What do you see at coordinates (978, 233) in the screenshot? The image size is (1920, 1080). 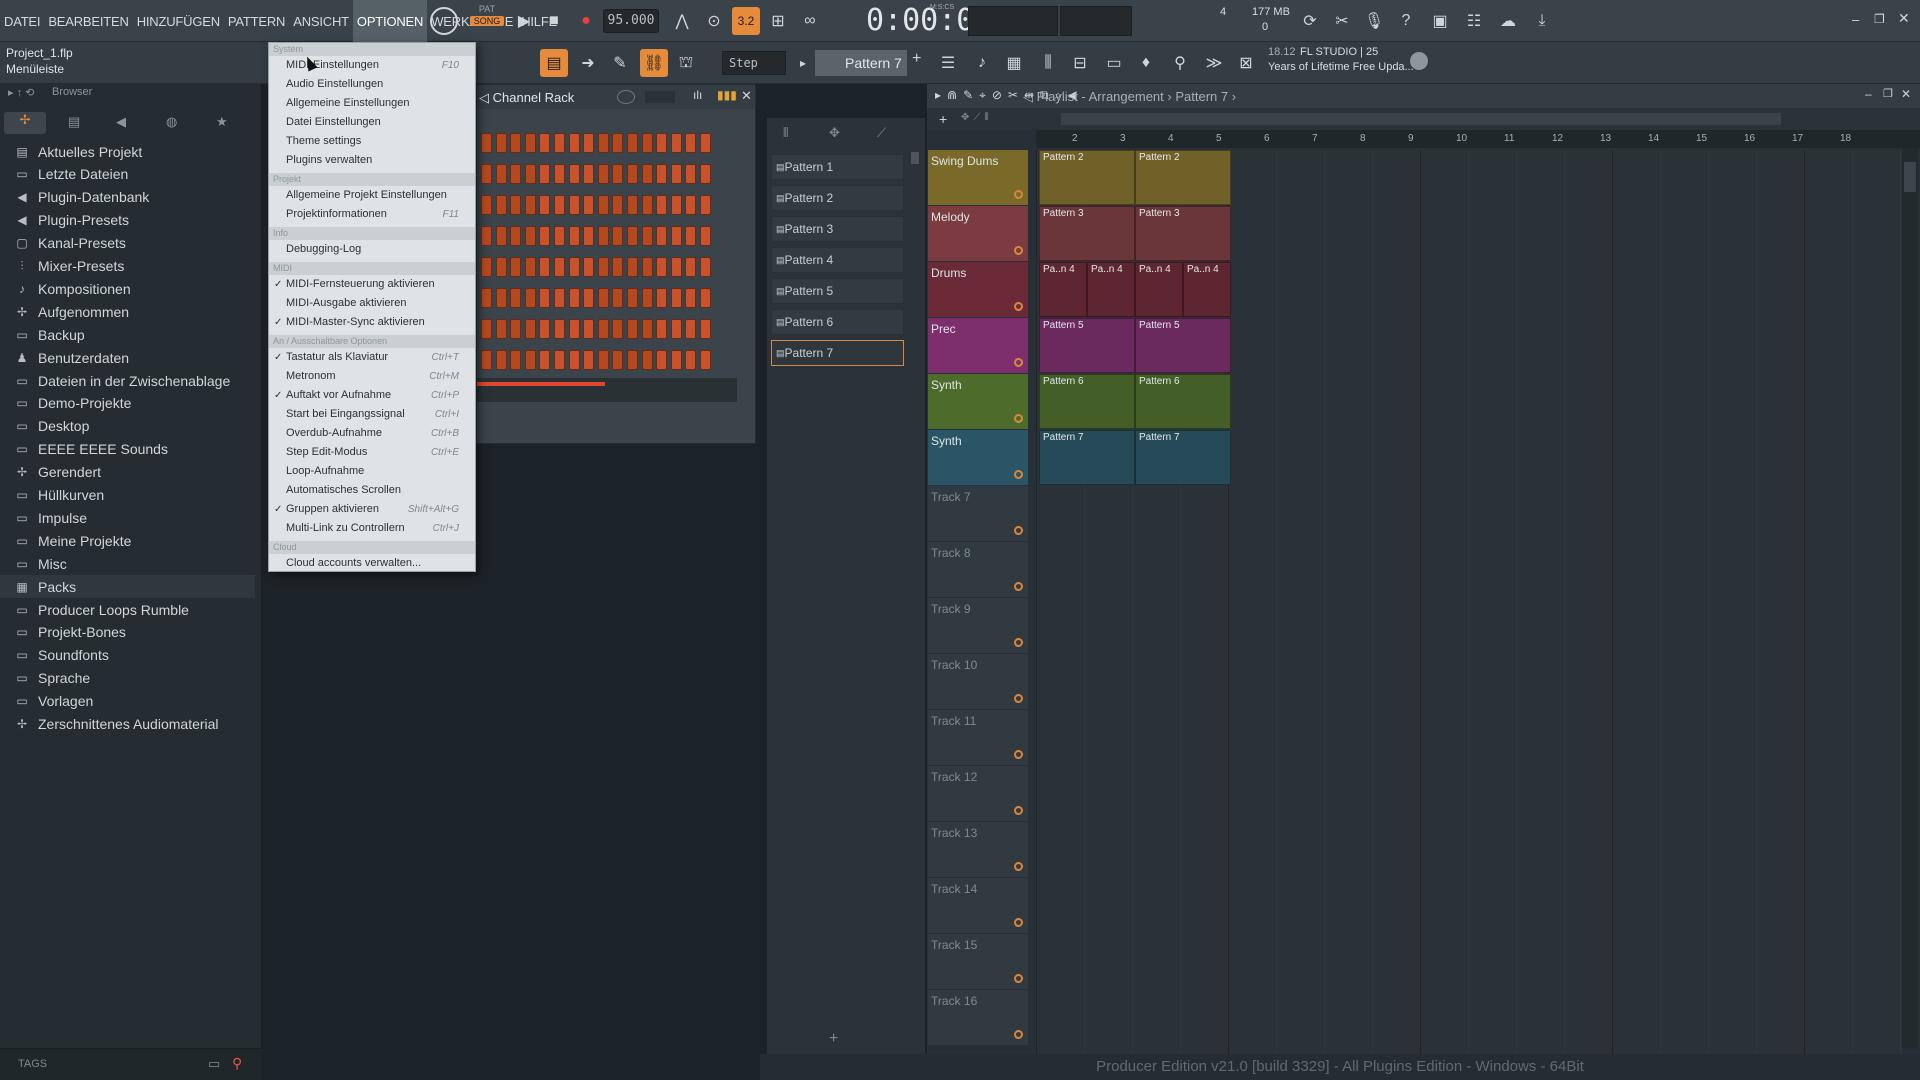 I see `track-header: Melody` at bounding box center [978, 233].